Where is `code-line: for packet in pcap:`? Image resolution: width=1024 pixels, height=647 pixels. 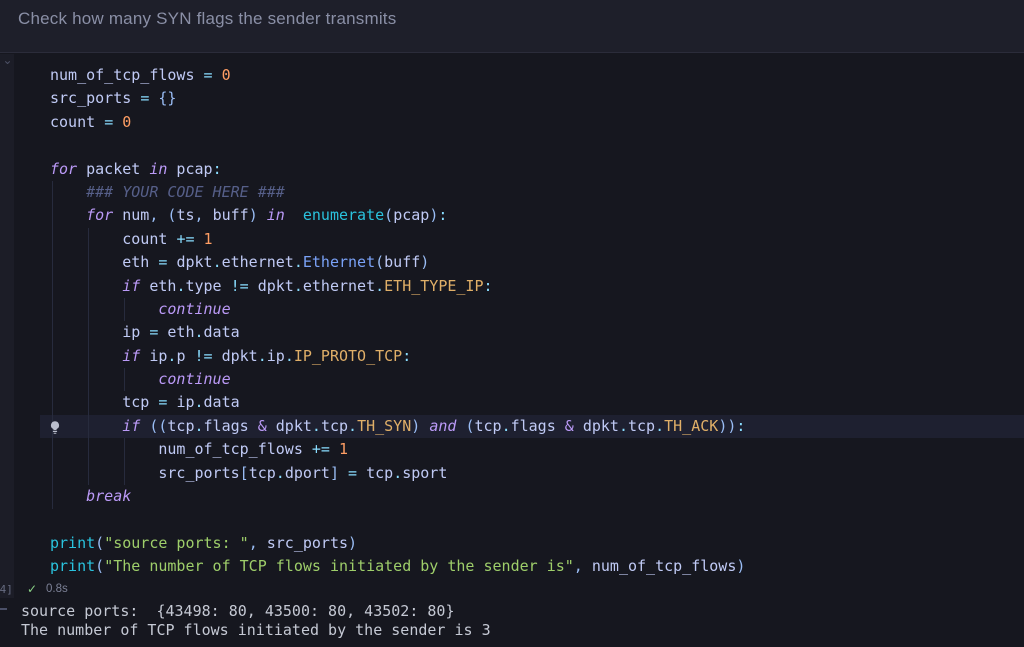 code-line: for packet in pcap: is located at coordinates (519, 169).